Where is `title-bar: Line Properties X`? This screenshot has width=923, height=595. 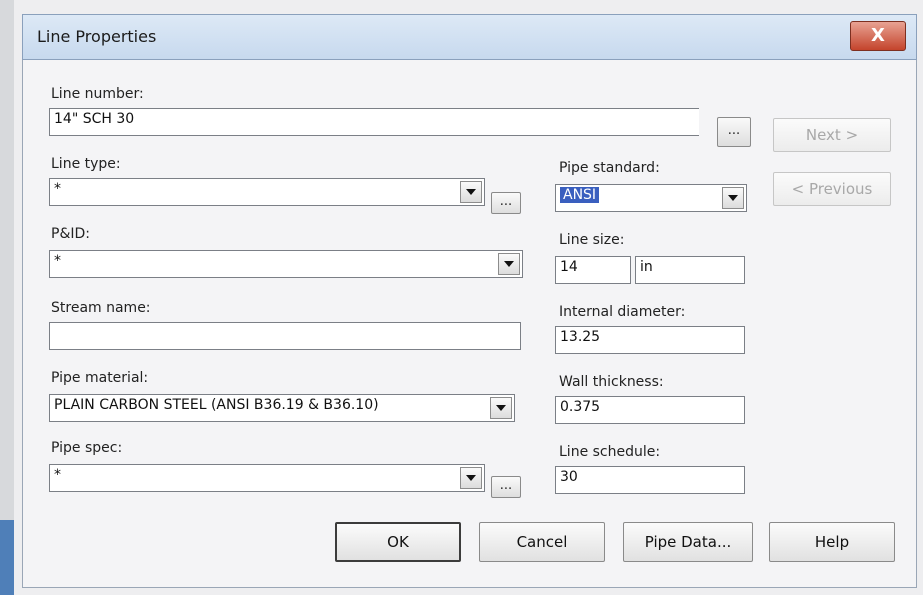
title-bar: Line Properties X is located at coordinates (469, 37).